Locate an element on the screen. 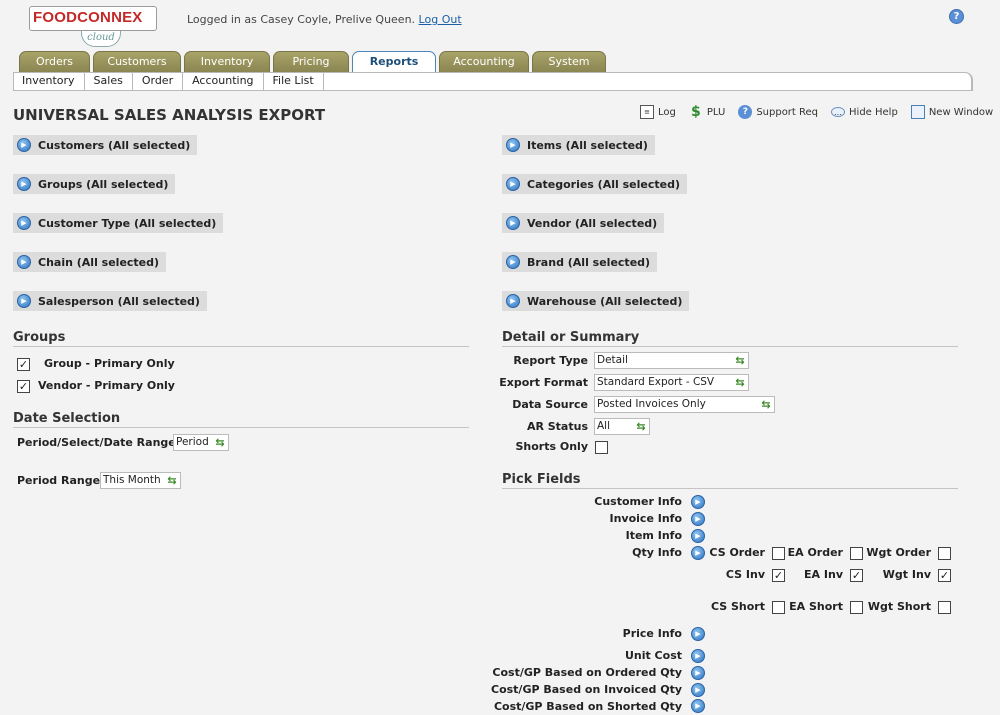  tab-pricing: Pricing is located at coordinates (311, 61).